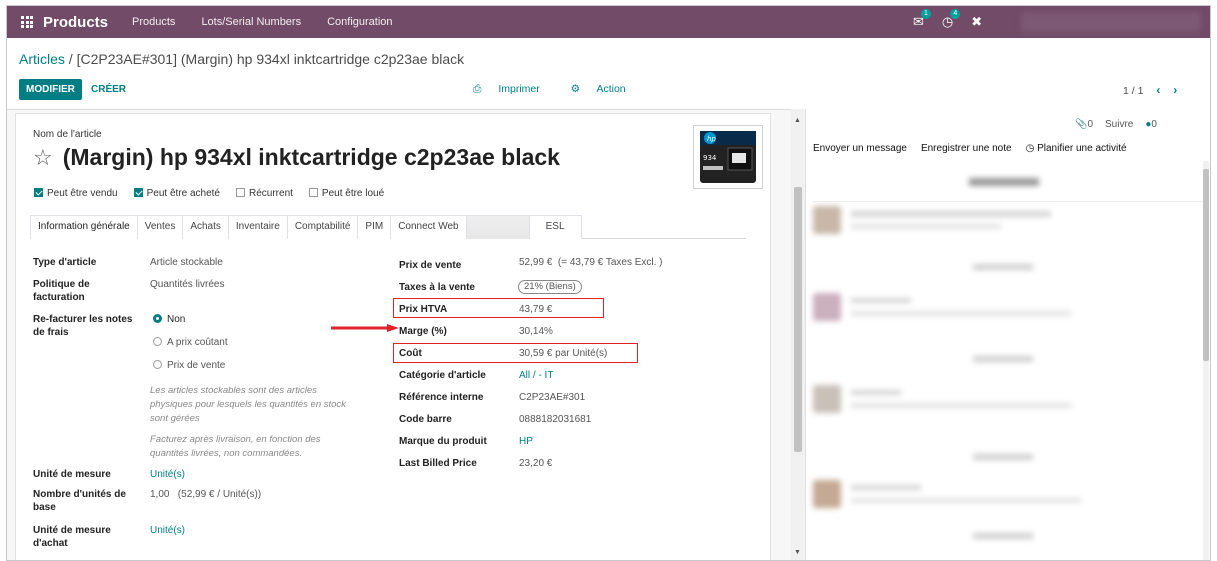 The image size is (1217, 561). I want to click on messages-icon: ✉ 1, so click(922, 19).